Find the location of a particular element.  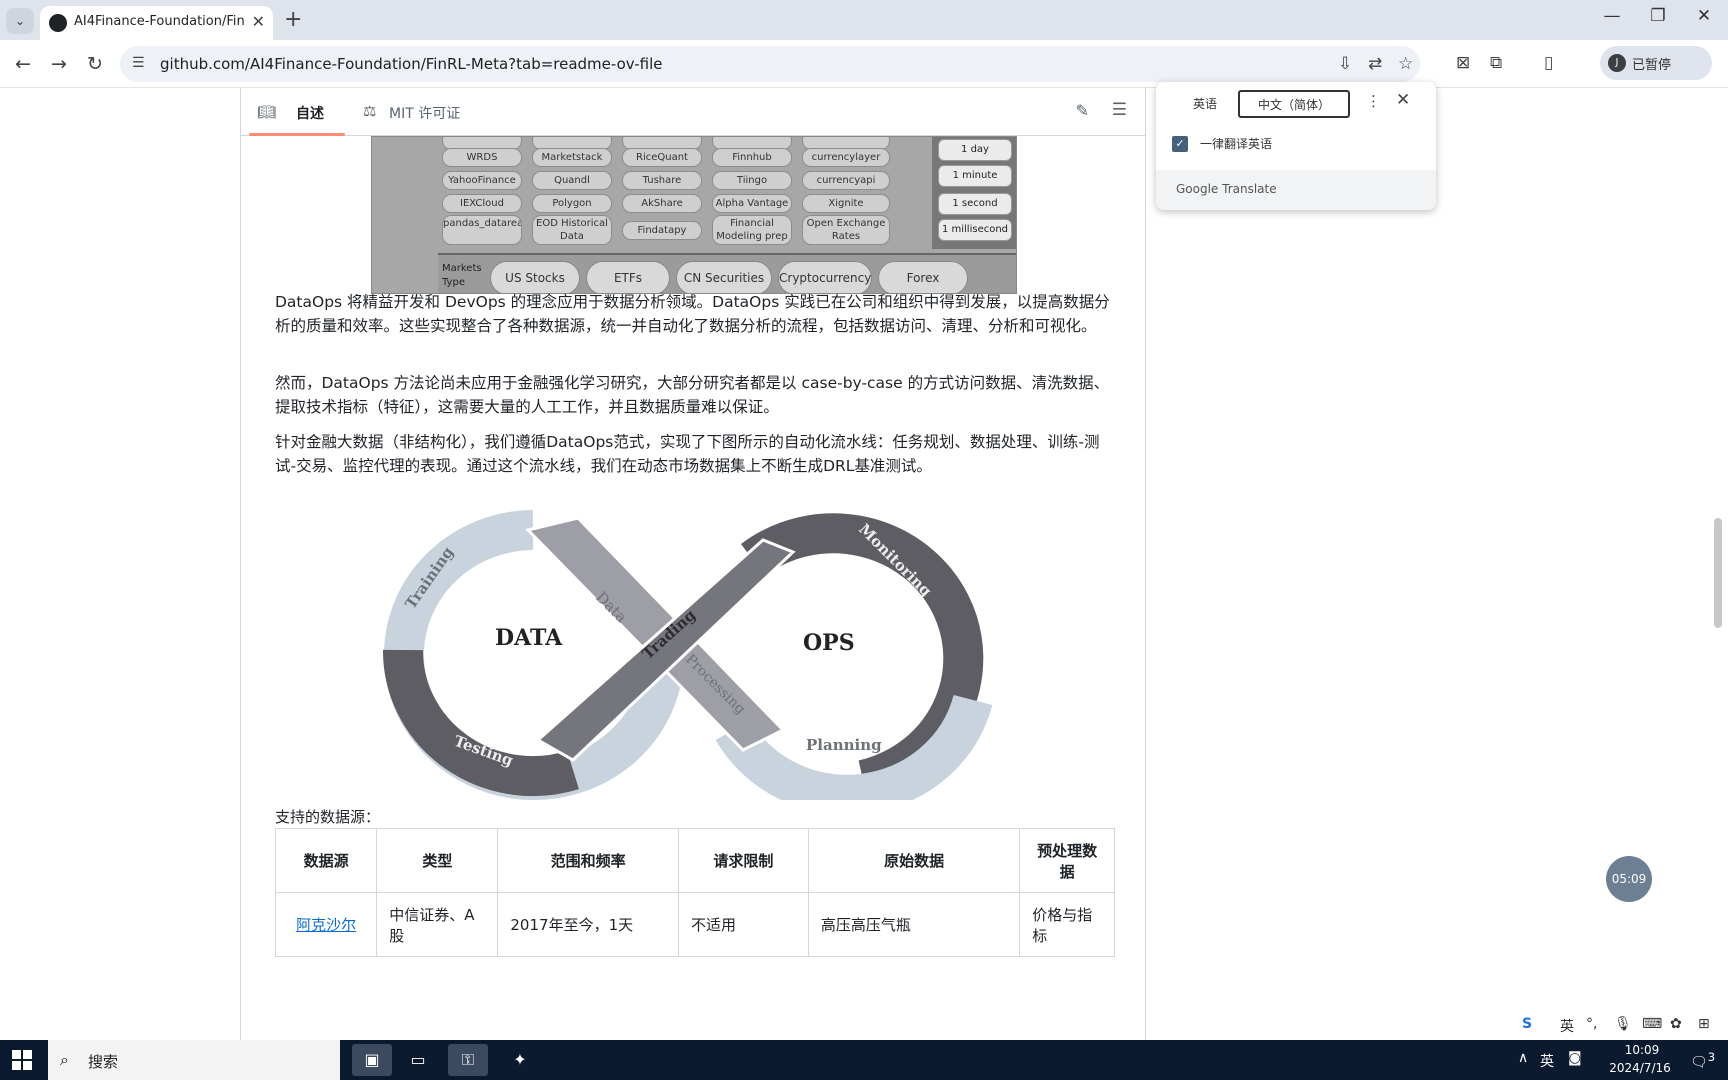

install-app-icon: ⇩ is located at coordinates (1345, 64).